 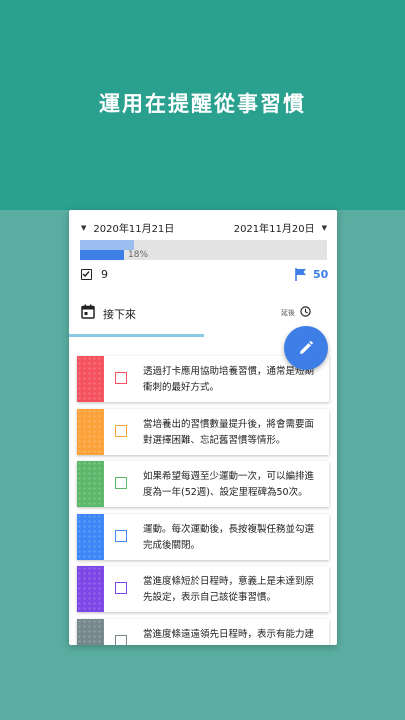 I want to click on checked-count: 9, so click(x=104, y=274).